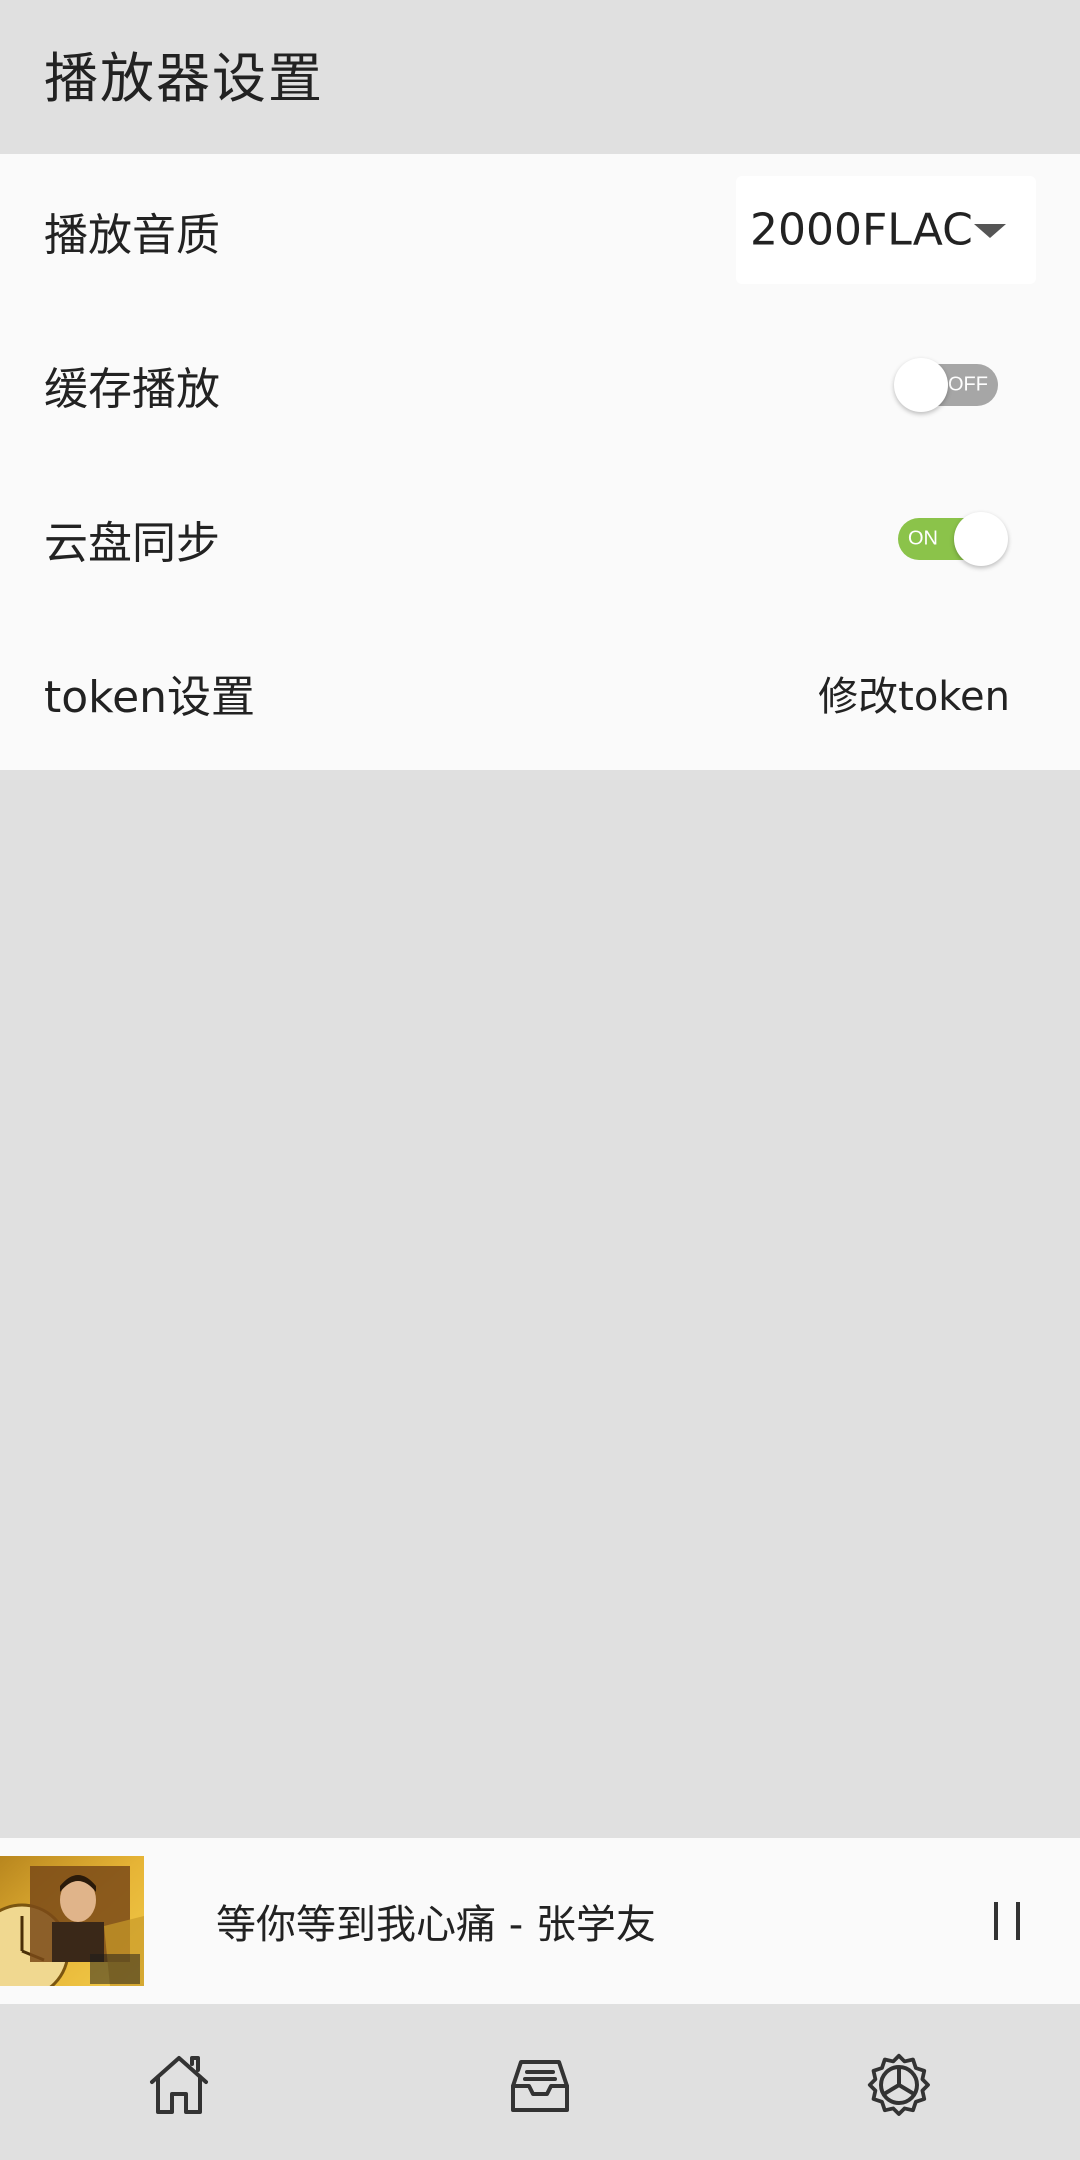 The image size is (1080, 2160). What do you see at coordinates (968, 384) in the screenshot?
I see `cache-toggle-state: OFF` at bounding box center [968, 384].